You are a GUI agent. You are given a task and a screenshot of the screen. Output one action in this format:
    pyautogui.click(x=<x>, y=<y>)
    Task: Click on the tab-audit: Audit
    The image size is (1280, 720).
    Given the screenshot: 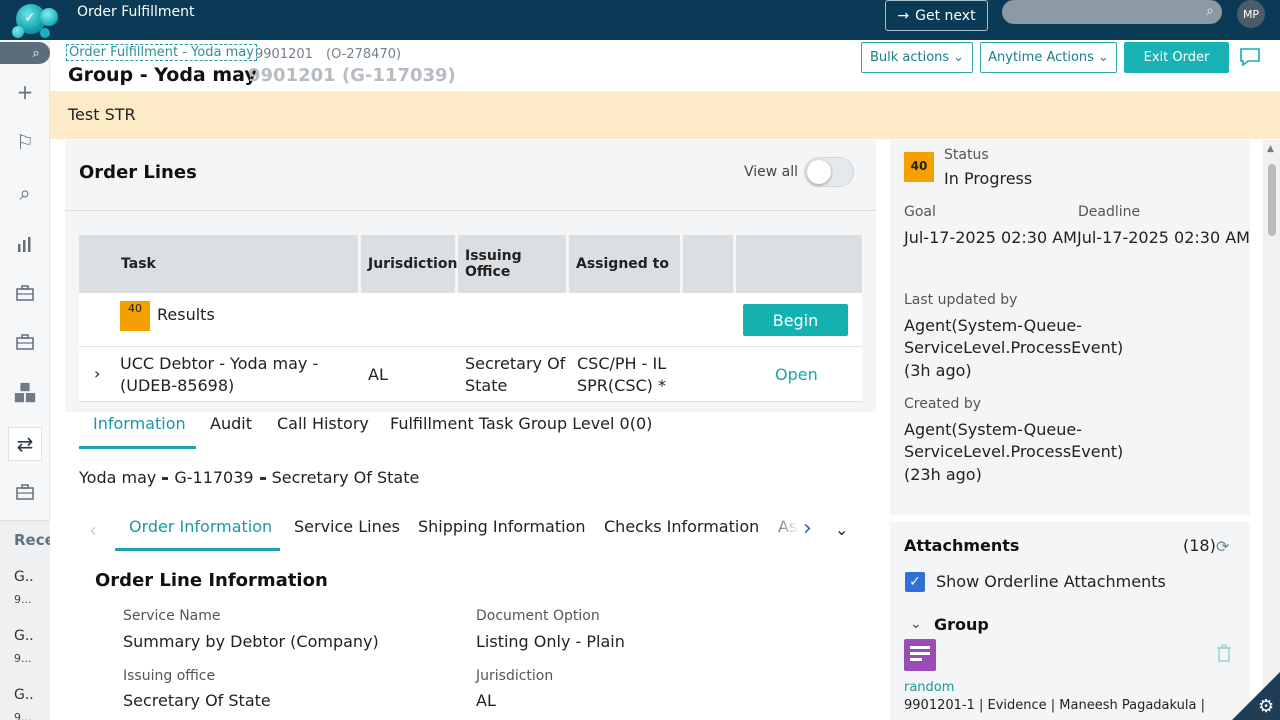 What is the action you would take?
    pyautogui.click(x=231, y=423)
    